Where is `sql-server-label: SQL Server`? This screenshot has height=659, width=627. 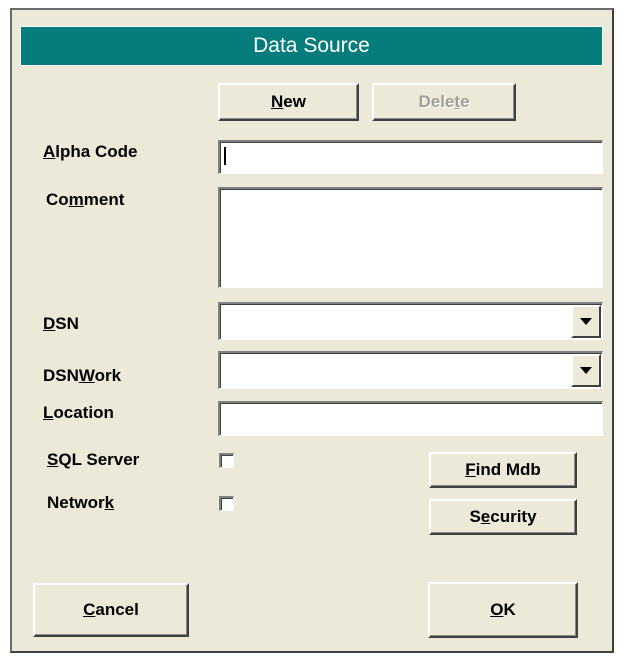 sql-server-label: SQL Server is located at coordinates (93, 459).